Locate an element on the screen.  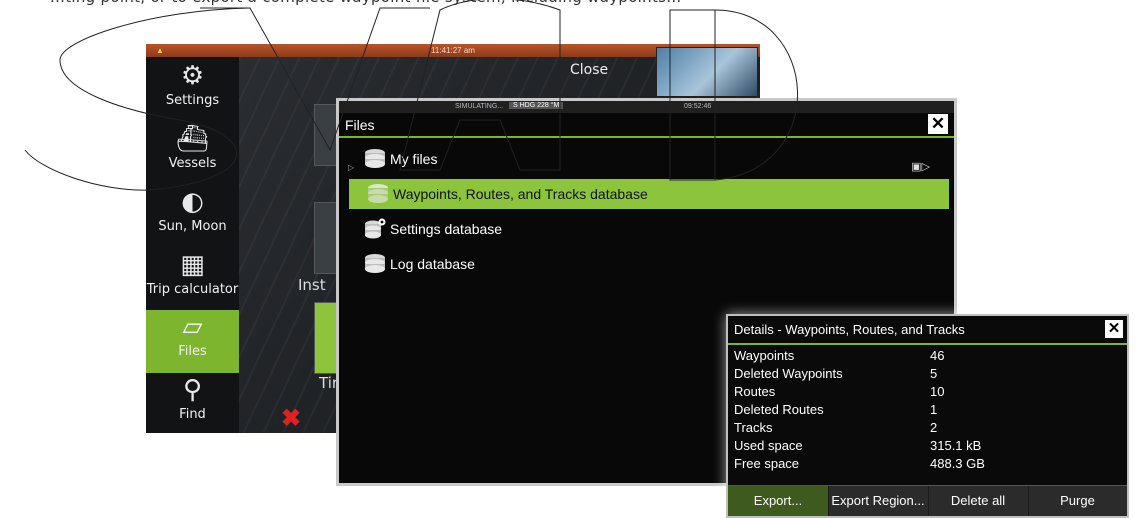
sidebar-item-vessels: ⛴ Vessels is located at coordinates (192, 153).